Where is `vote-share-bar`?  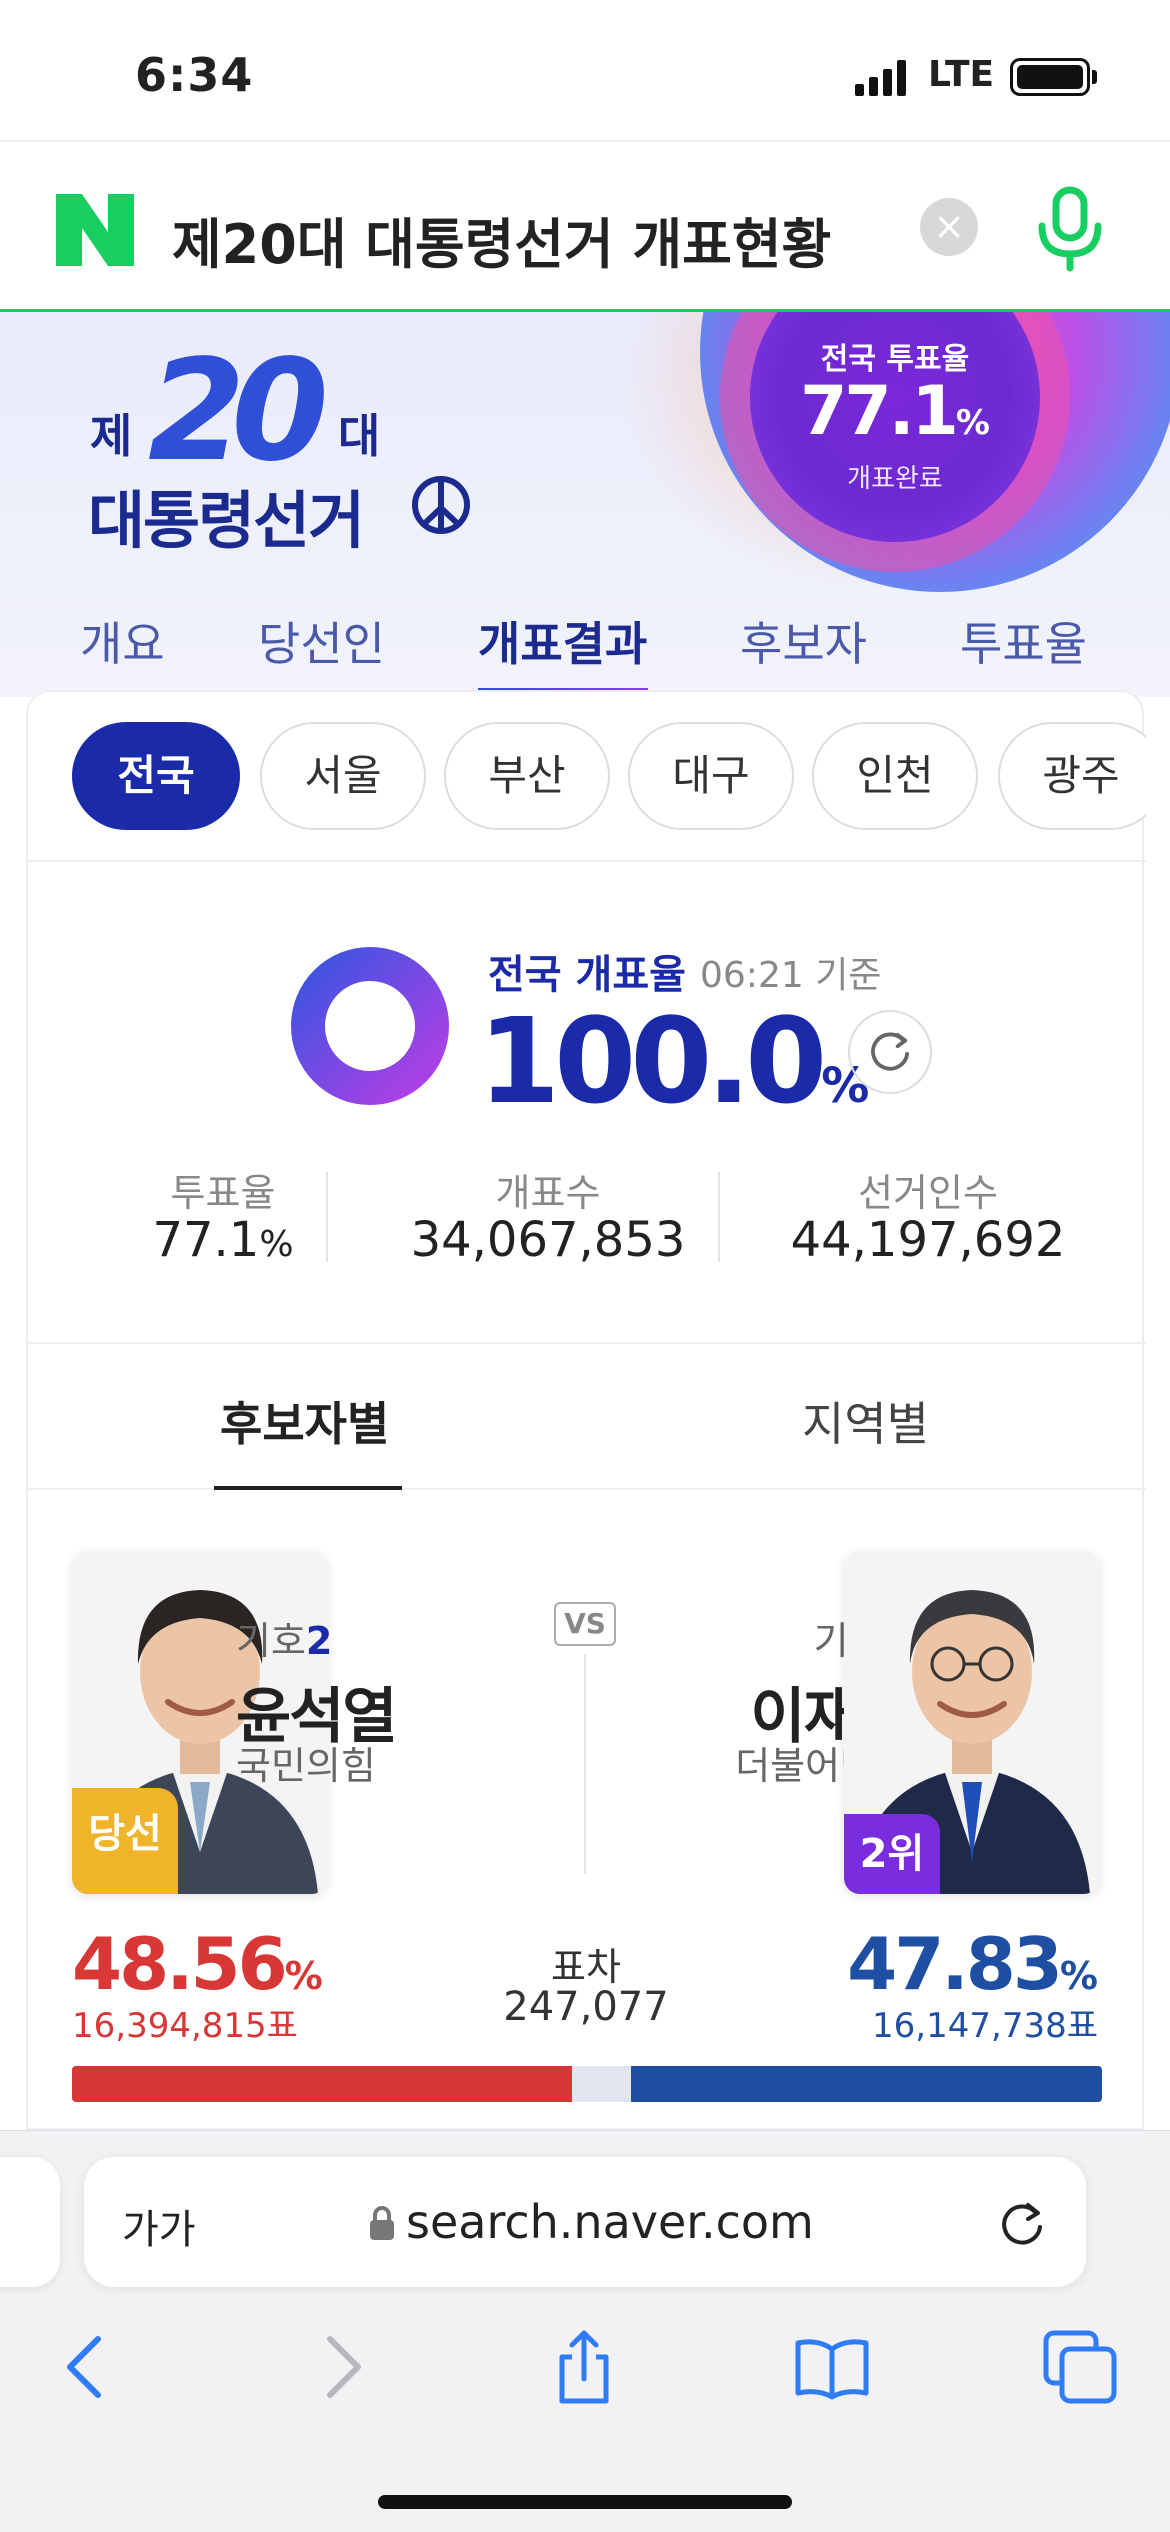 vote-share-bar is located at coordinates (587, 2084).